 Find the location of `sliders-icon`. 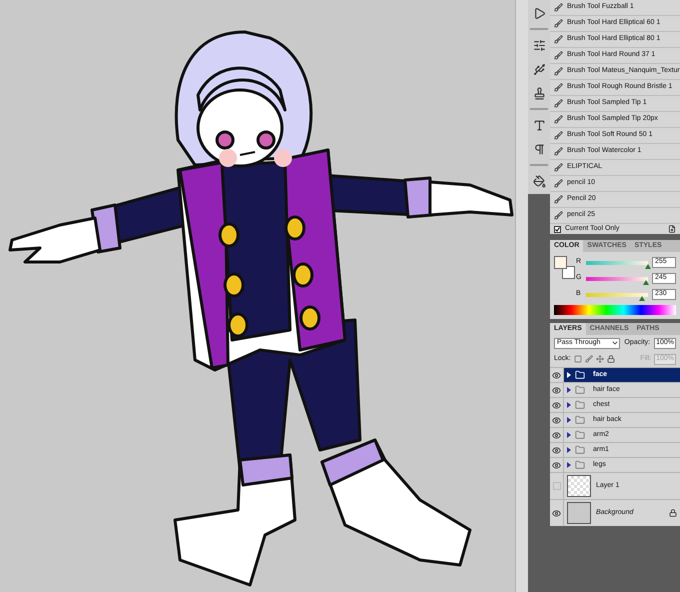

sliders-icon is located at coordinates (539, 45).